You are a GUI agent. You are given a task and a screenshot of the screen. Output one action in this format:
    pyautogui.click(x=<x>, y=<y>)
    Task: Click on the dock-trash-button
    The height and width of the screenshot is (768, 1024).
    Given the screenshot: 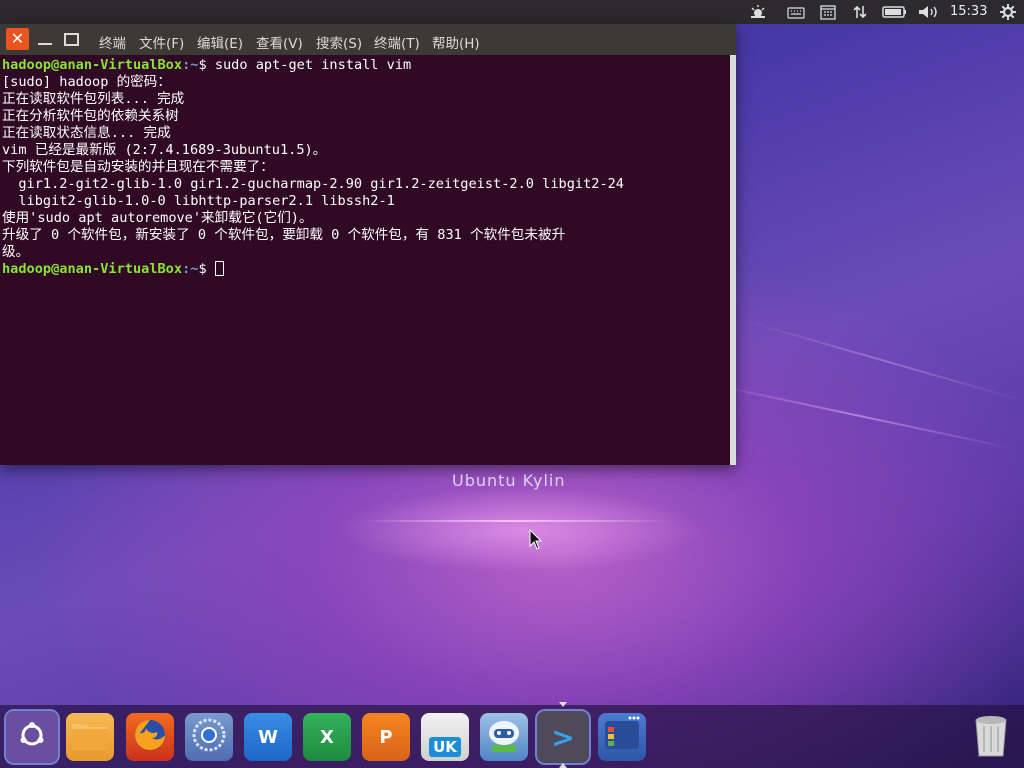 What is the action you would take?
    pyautogui.click(x=991, y=737)
    